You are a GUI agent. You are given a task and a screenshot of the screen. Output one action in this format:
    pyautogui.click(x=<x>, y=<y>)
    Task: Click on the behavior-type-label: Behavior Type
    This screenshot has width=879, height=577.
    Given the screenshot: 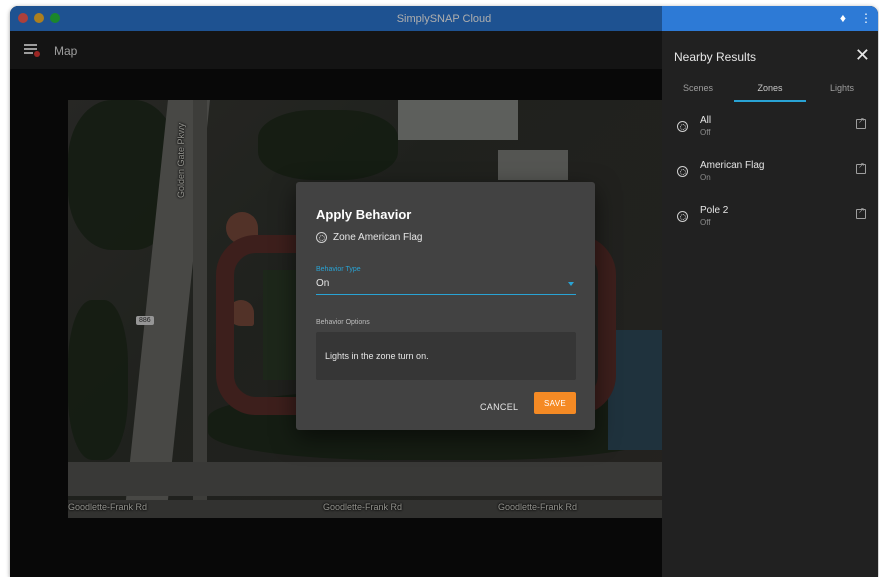 What is the action you would take?
    pyautogui.click(x=338, y=269)
    